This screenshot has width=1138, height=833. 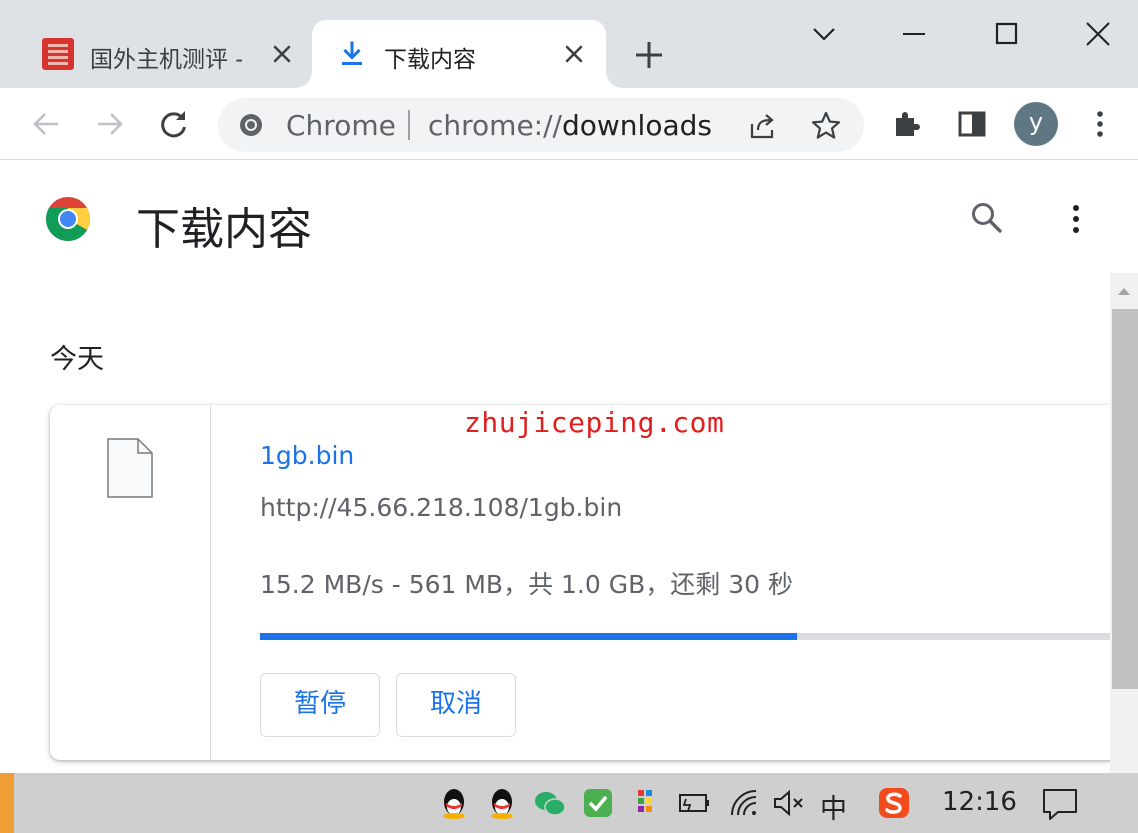 What do you see at coordinates (979, 802) in the screenshot?
I see `taskbar-clock: 12:16` at bounding box center [979, 802].